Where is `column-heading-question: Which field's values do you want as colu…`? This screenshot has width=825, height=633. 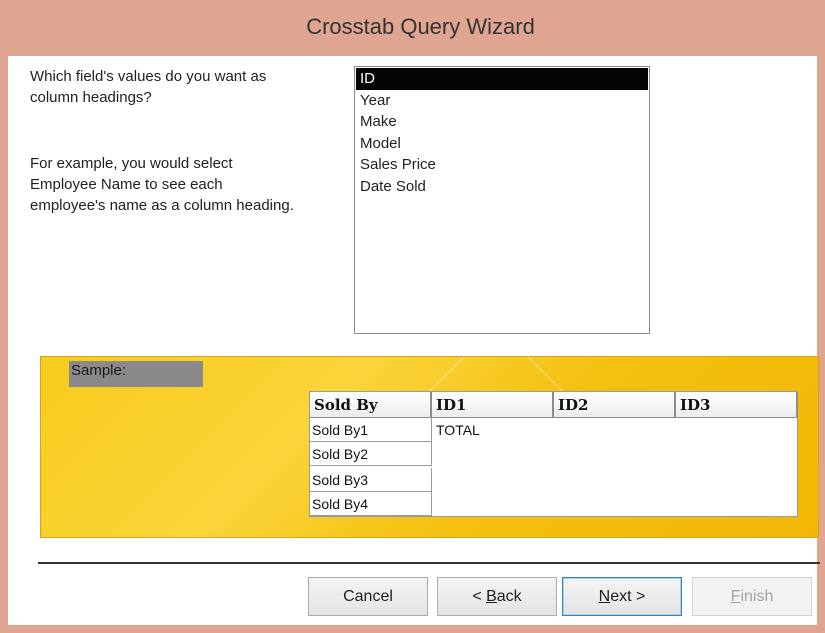 column-heading-question: Which field's values do you want as colu… is located at coordinates (180, 87).